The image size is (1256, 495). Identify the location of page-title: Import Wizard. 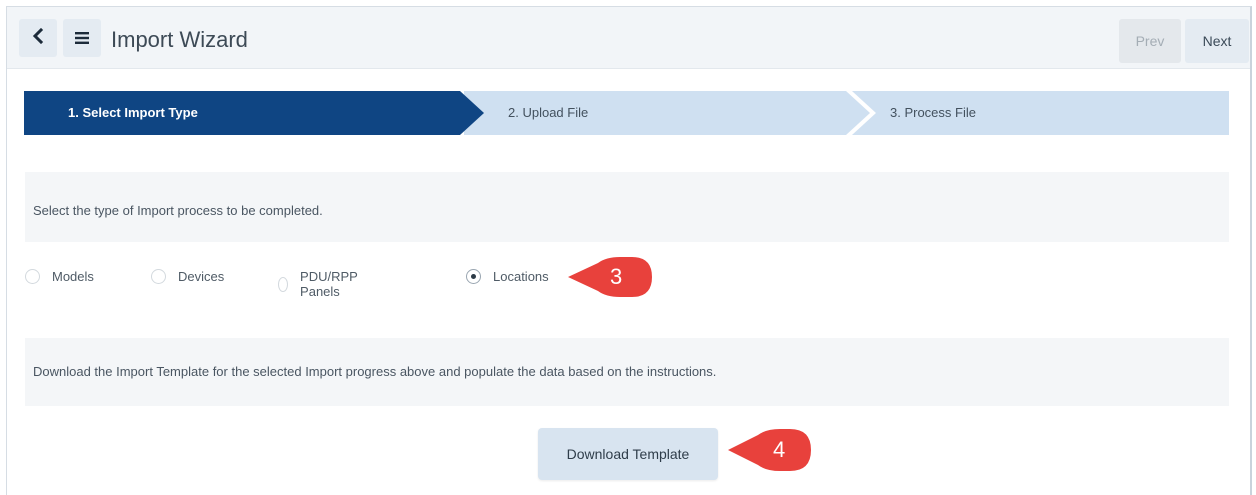
(179, 39).